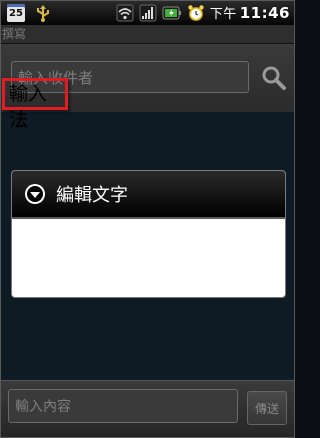 The height and width of the screenshot is (438, 320). What do you see at coordinates (148, 195) in the screenshot?
I see `dialog-header: 編輯文字` at bounding box center [148, 195].